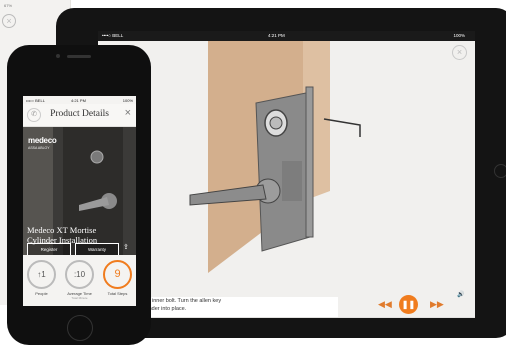 The image size is (506, 349). What do you see at coordinates (79, 56) in the screenshot?
I see `iphone-speaker` at bounding box center [79, 56].